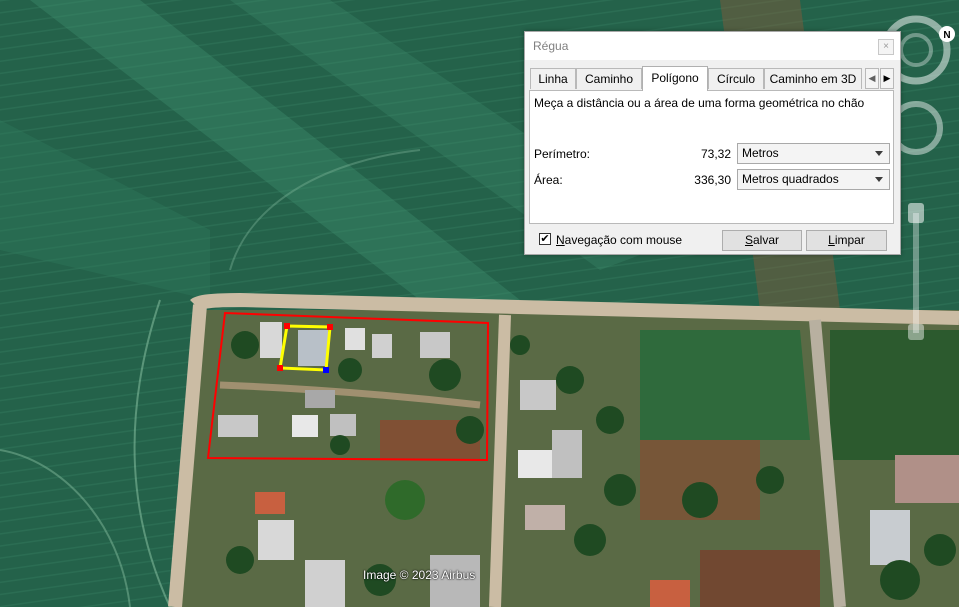  What do you see at coordinates (712, 180) in the screenshot?
I see `area-value: 336,30` at bounding box center [712, 180].